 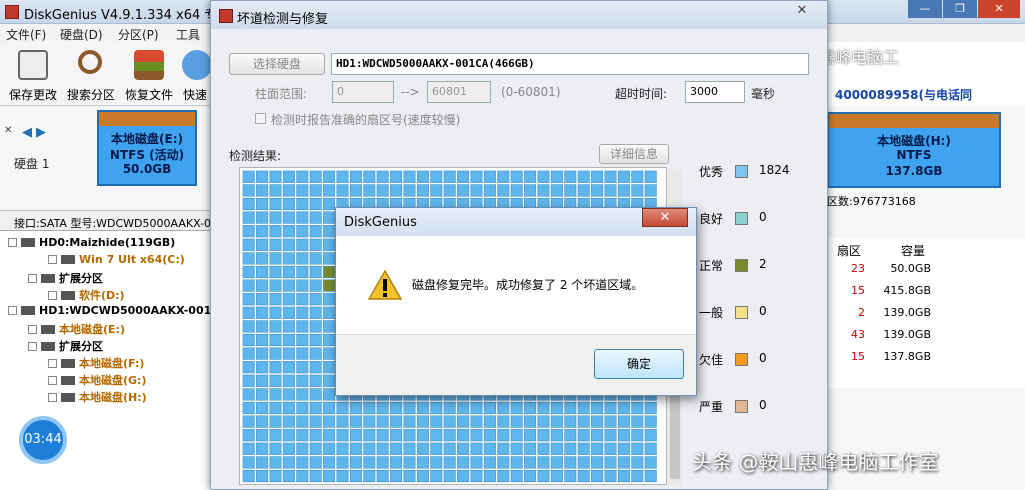 I want to click on details-button: 详细信息, so click(x=634, y=154).